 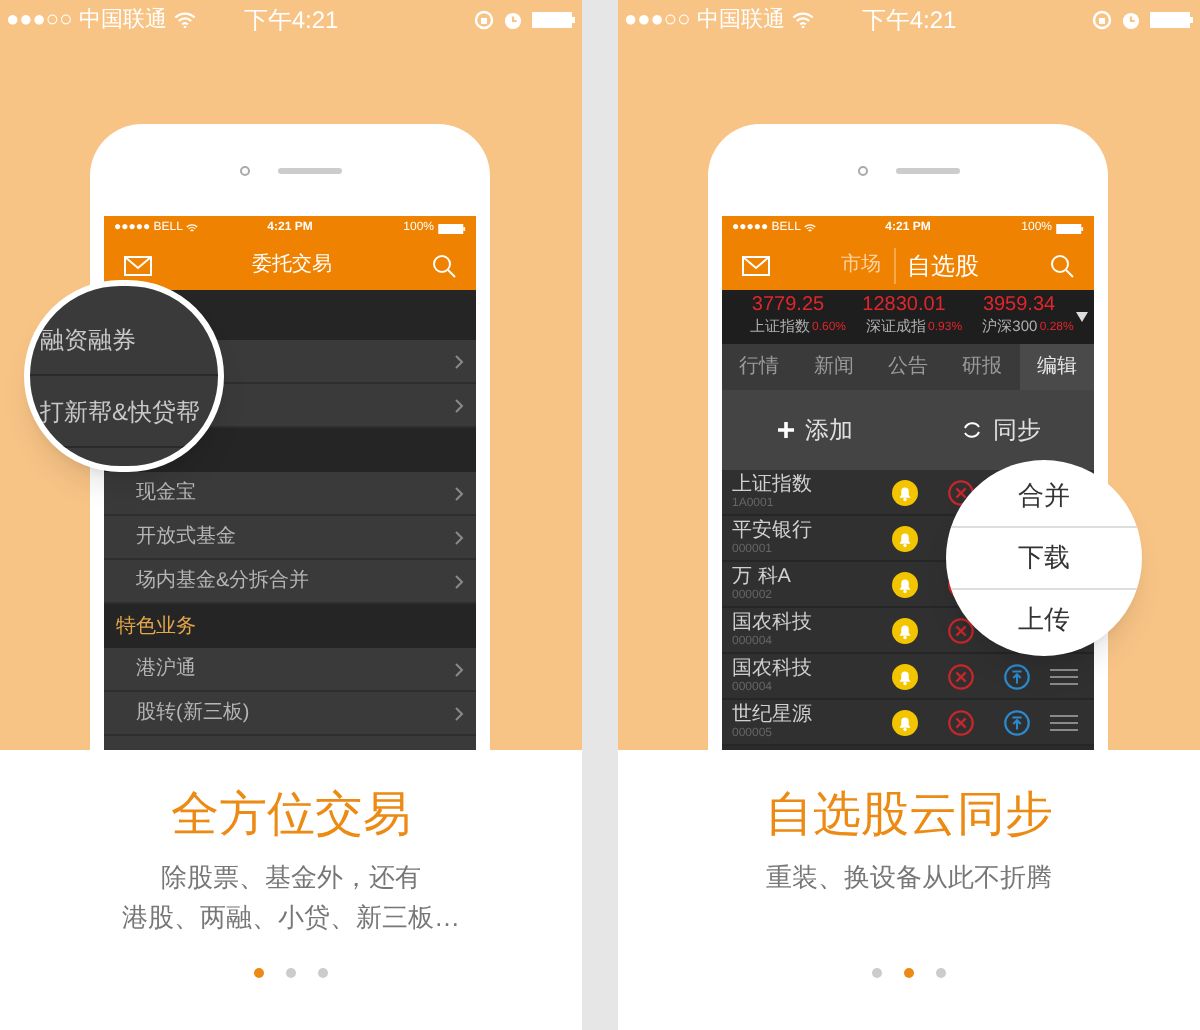 What do you see at coordinates (773, 715) in the screenshot?
I see `stock-name: 世纪星源` at bounding box center [773, 715].